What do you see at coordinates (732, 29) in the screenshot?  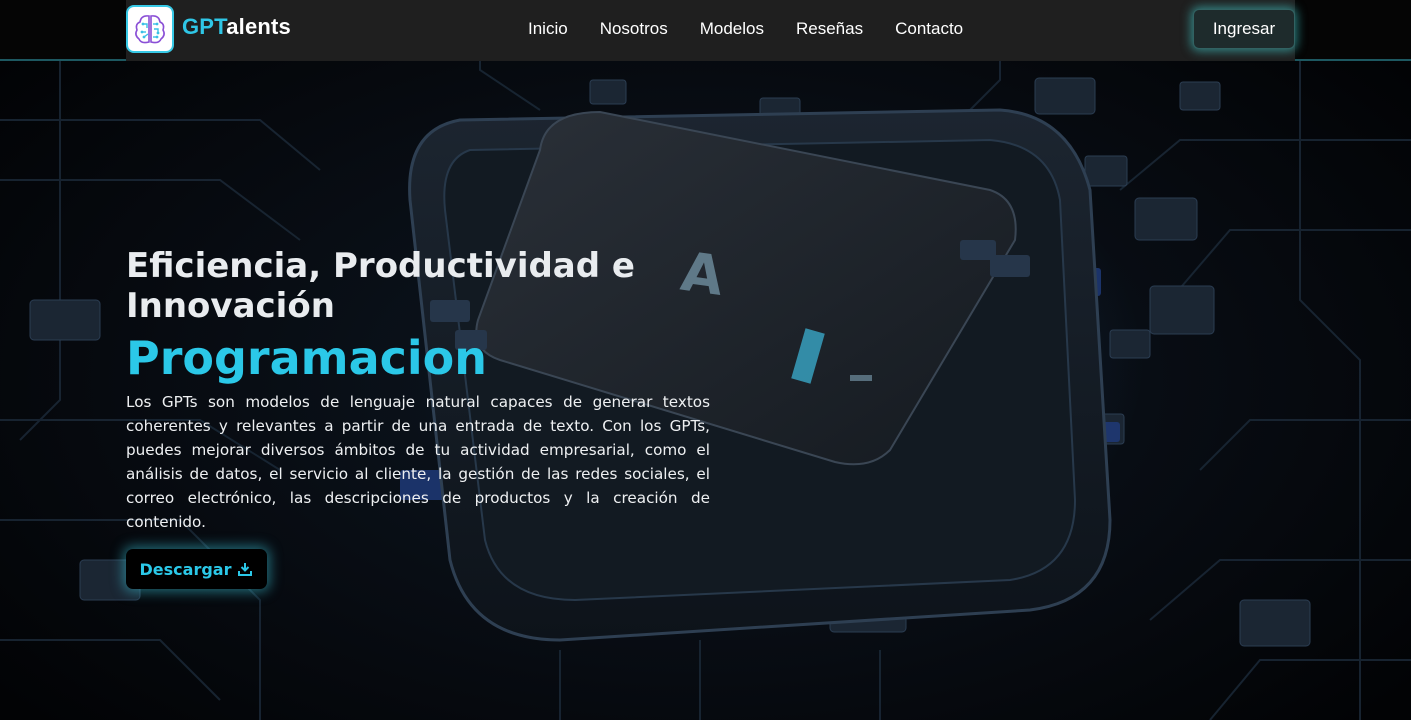 I see `nav-item-modelos: Modelos` at bounding box center [732, 29].